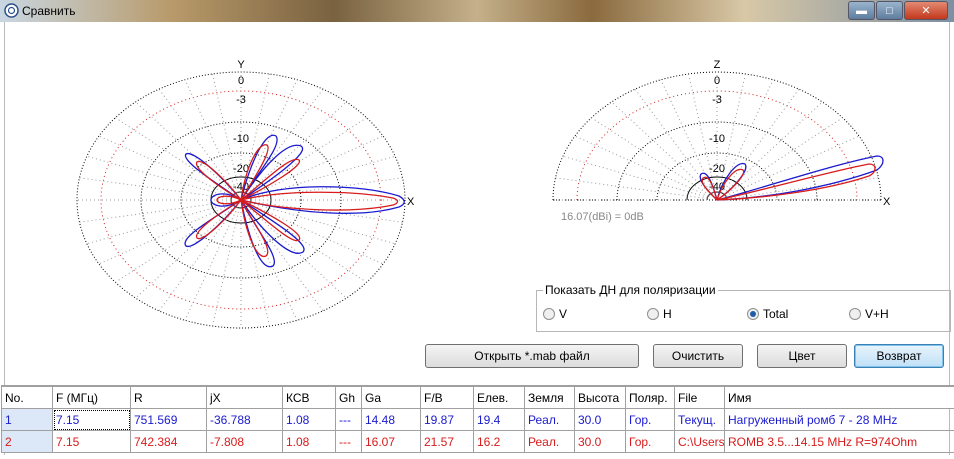  What do you see at coordinates (91, 397) in the screenshot?
I see `column-header: F (МГц)` at bounding box center [91, 397].